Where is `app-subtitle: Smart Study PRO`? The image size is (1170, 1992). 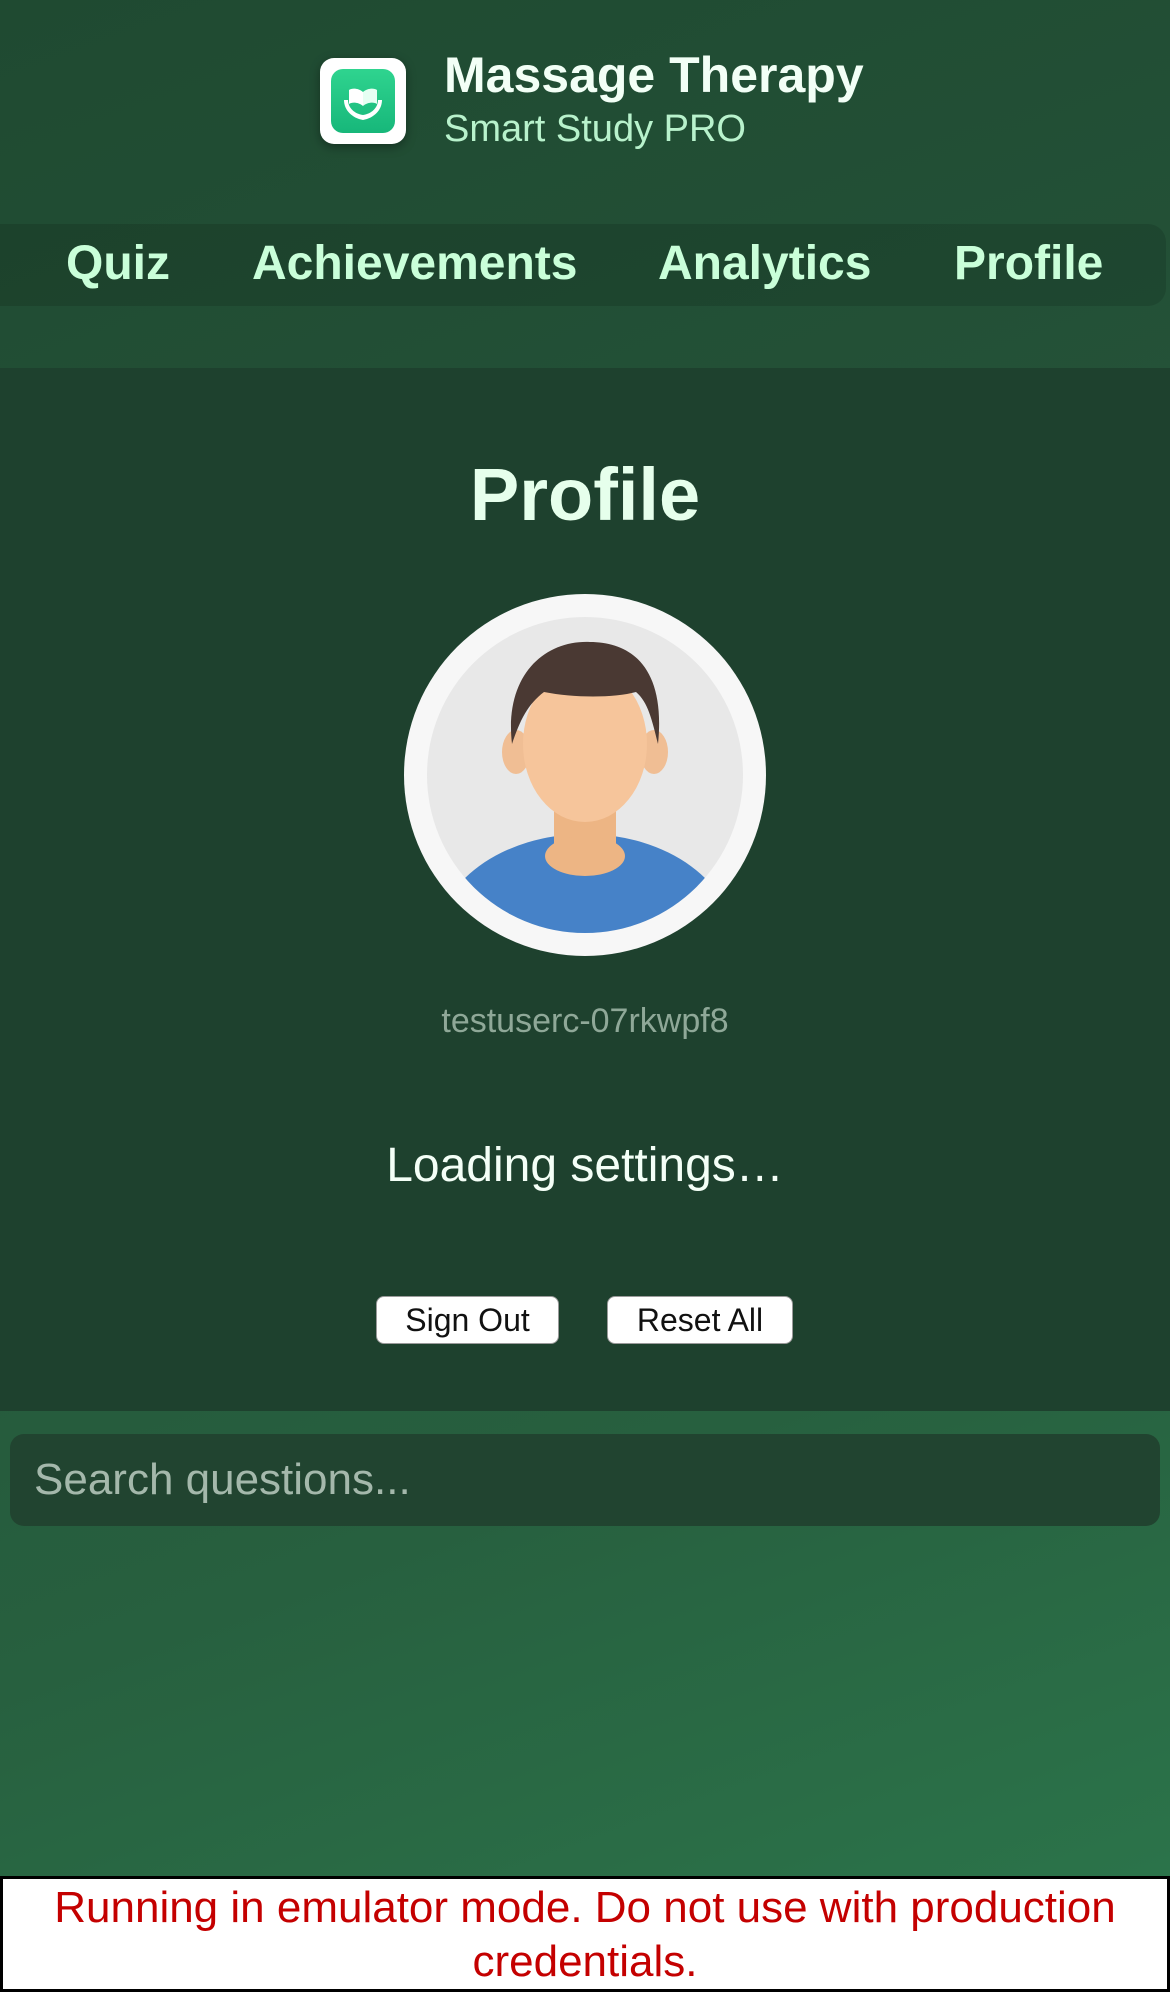 app-subtitle: Smart Study PRO is located at coordinates (595, 129).